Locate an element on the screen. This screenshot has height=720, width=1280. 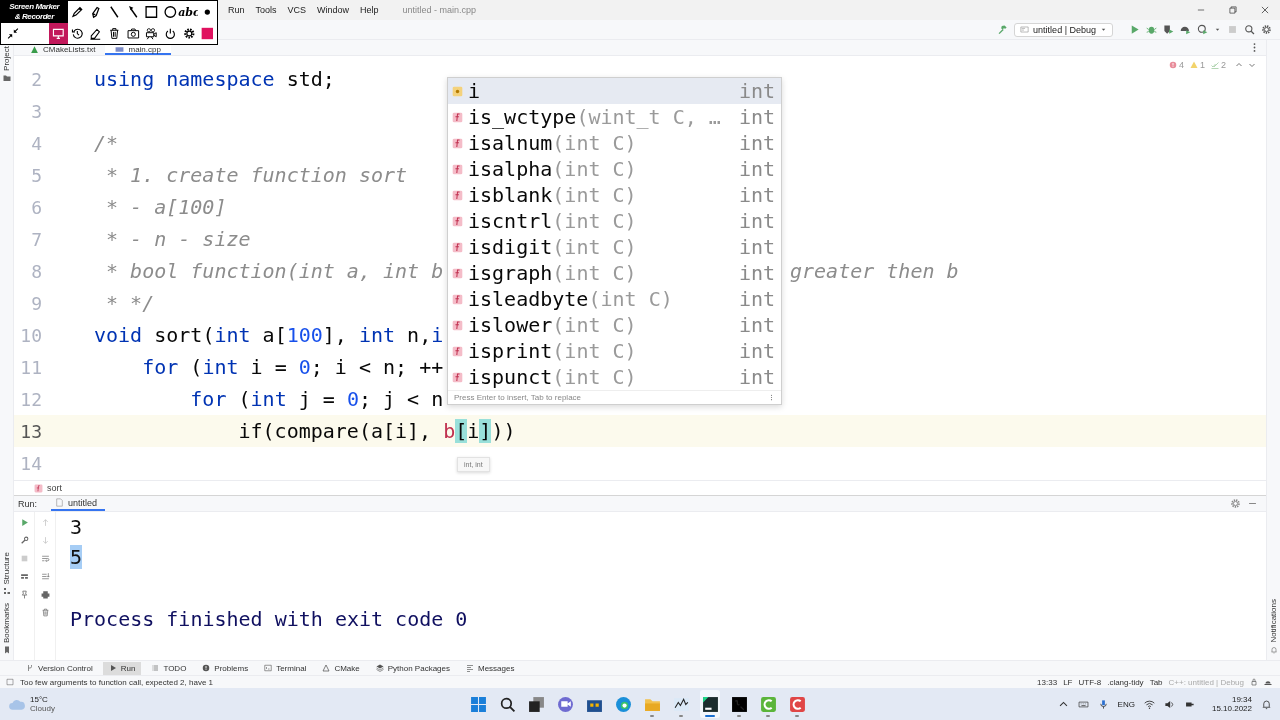
hat-icon is located at coordinates (1268, 682).